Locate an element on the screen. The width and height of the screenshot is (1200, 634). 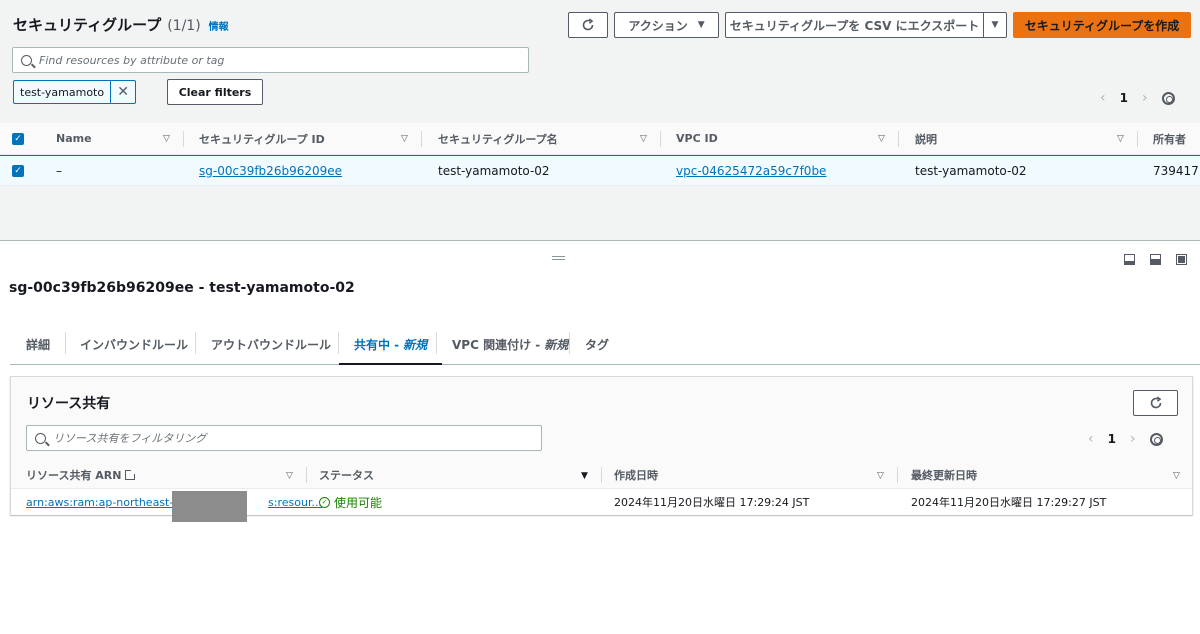
sort-active-icon: ▼ is located at coordinates (584, 476).